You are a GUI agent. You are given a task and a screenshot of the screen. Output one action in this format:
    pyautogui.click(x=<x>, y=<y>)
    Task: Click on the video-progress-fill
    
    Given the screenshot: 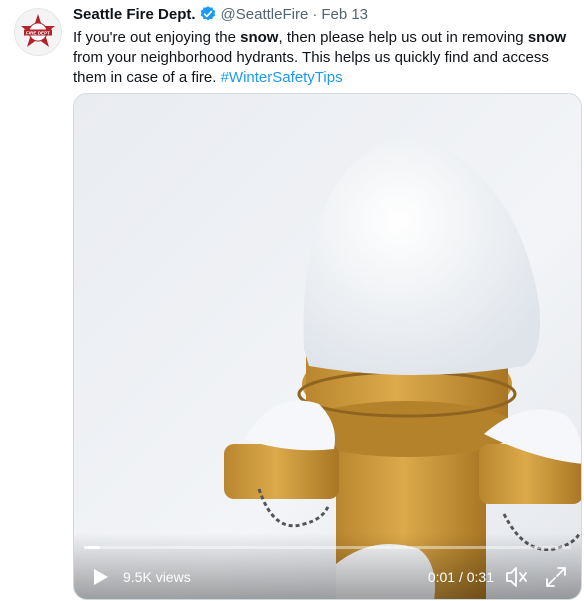 What is the action you would take?
    pyautogui.click(x=92, y=547)
    